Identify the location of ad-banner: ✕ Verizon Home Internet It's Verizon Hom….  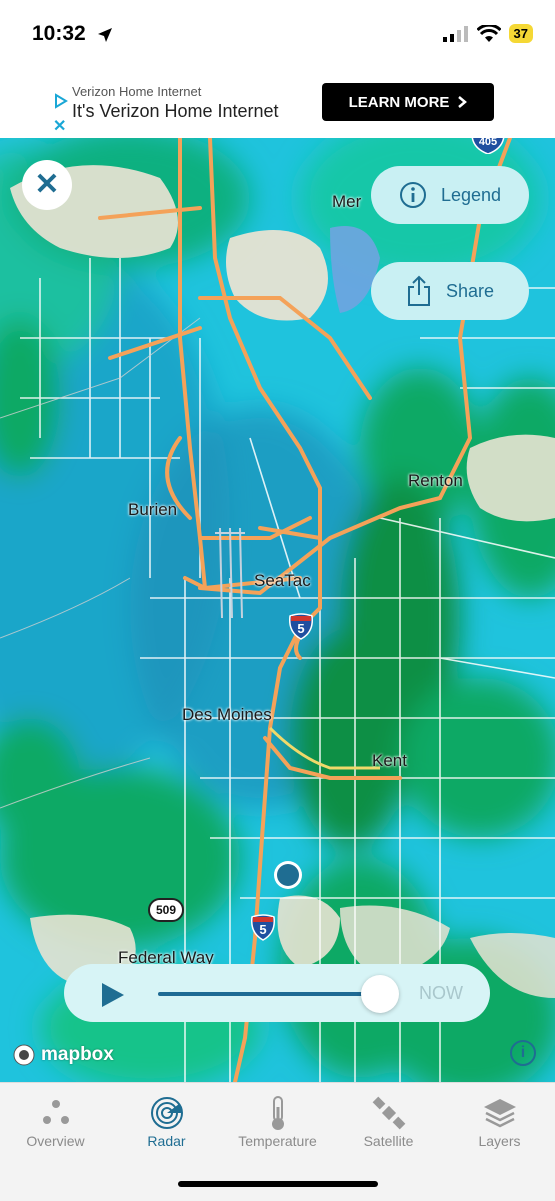
(277, 102).